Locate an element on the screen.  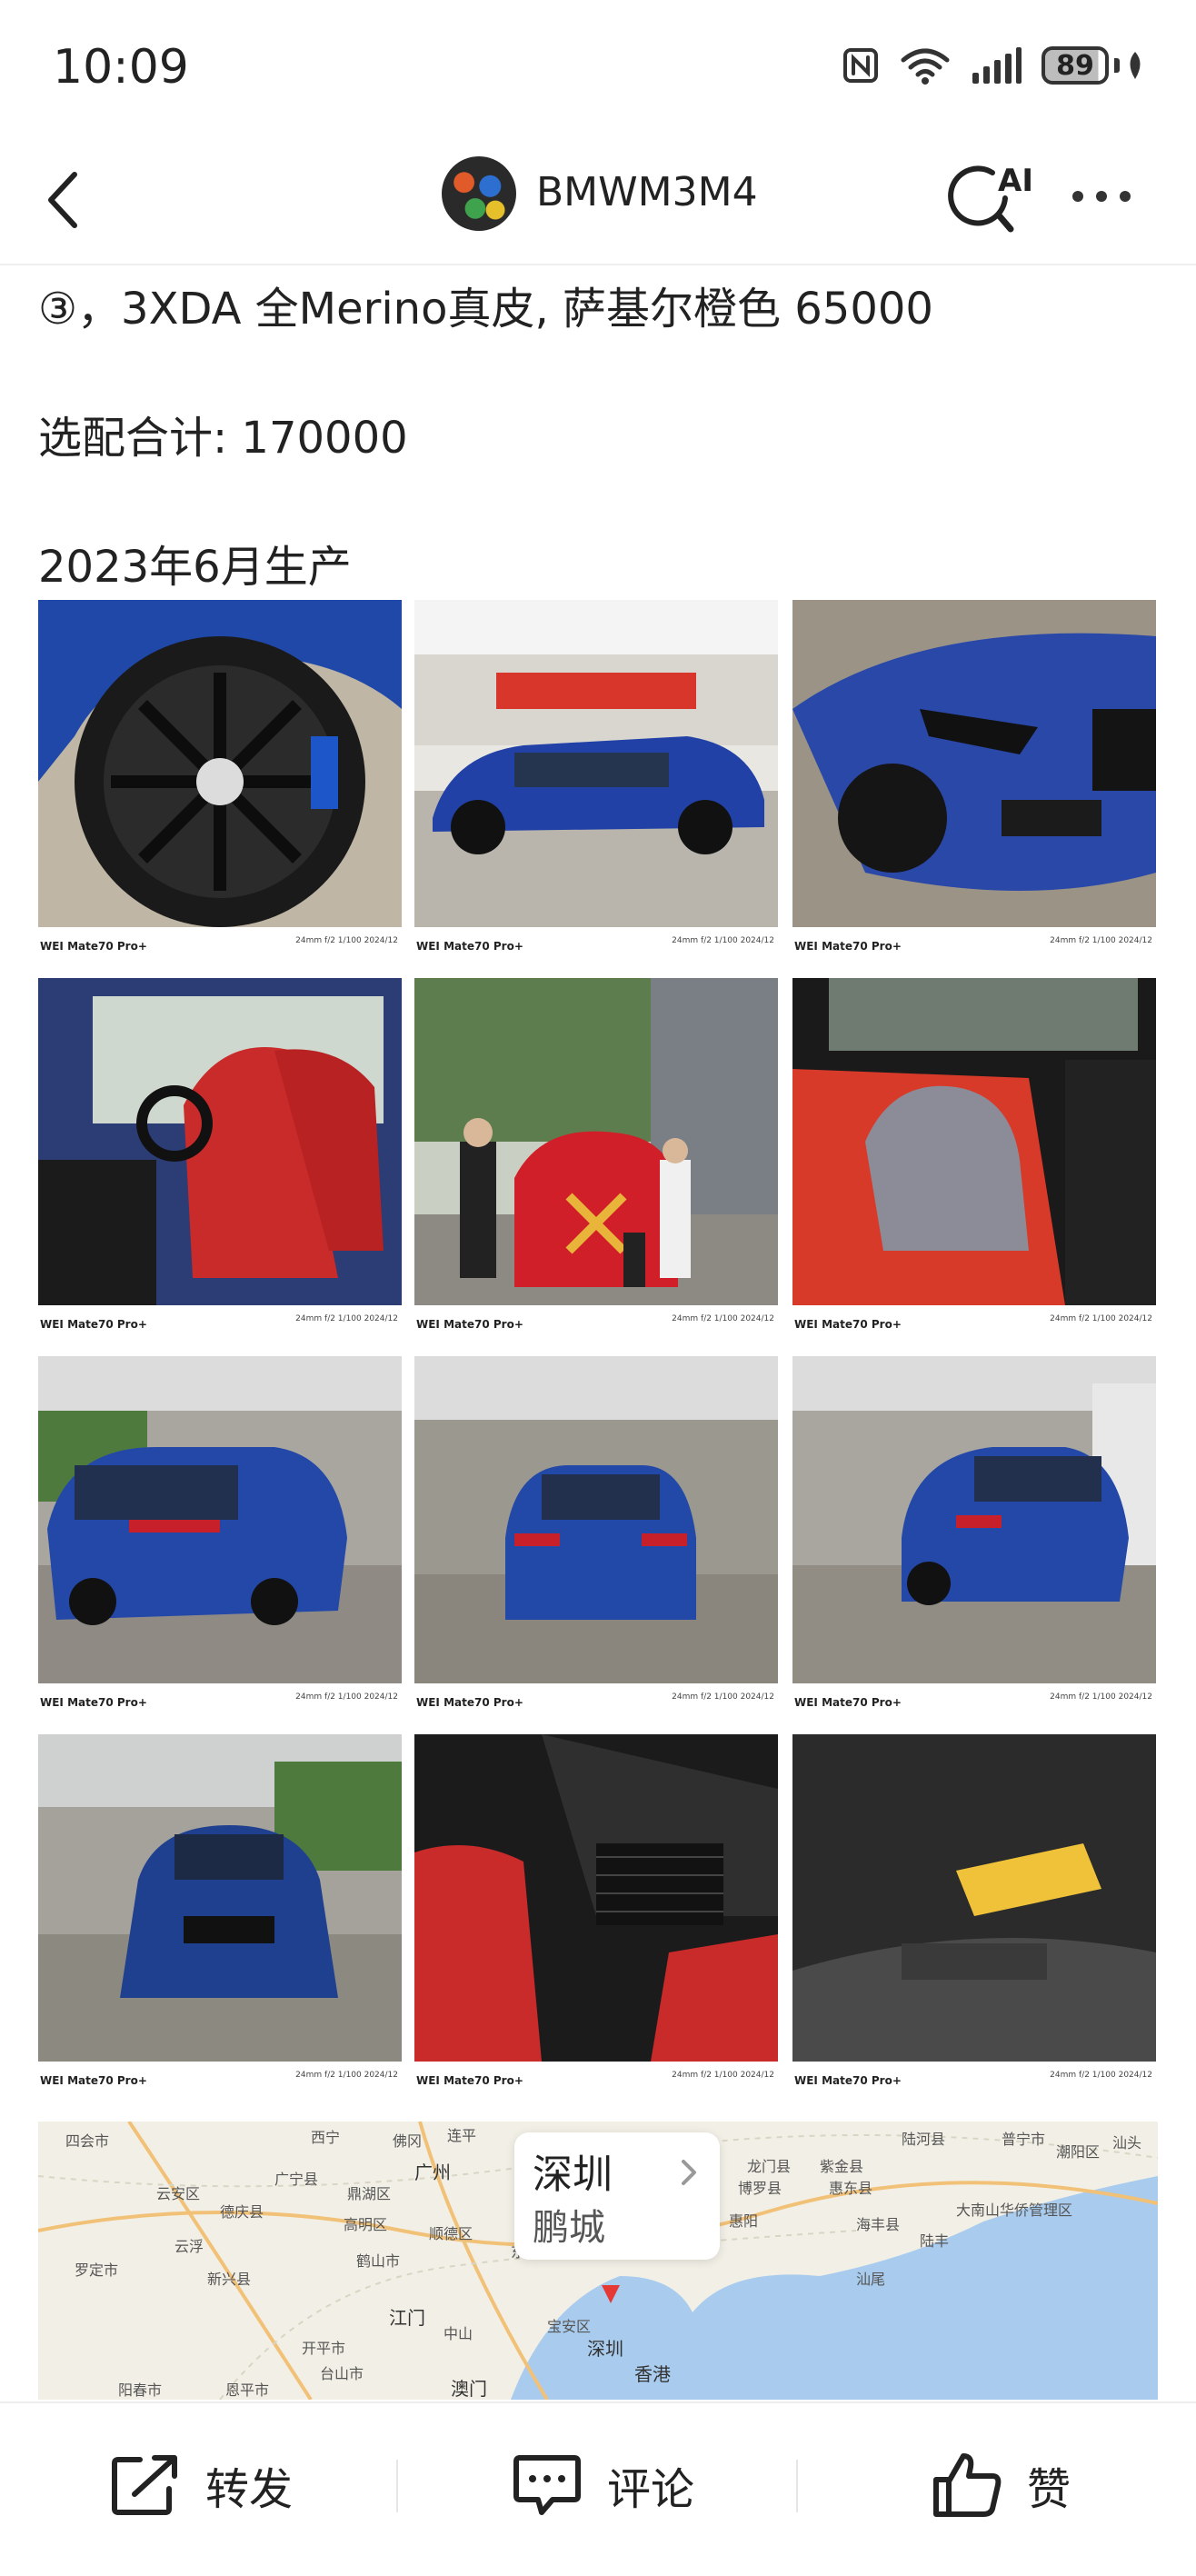
share-button: 转发 is located at coordinates (201, 2485).